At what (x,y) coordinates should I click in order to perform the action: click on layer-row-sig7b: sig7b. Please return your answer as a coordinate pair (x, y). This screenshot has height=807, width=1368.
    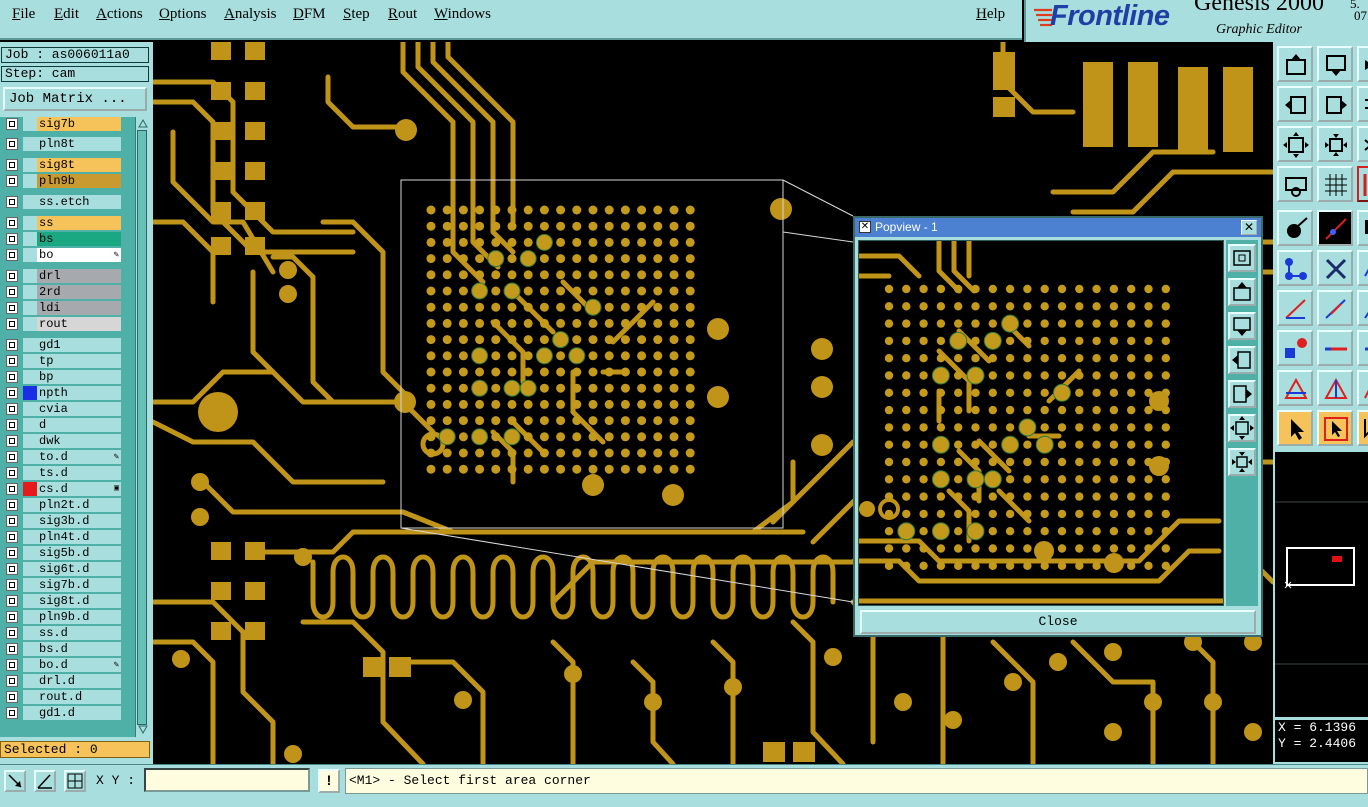
    Looking at the image, I should click on (62, 124).